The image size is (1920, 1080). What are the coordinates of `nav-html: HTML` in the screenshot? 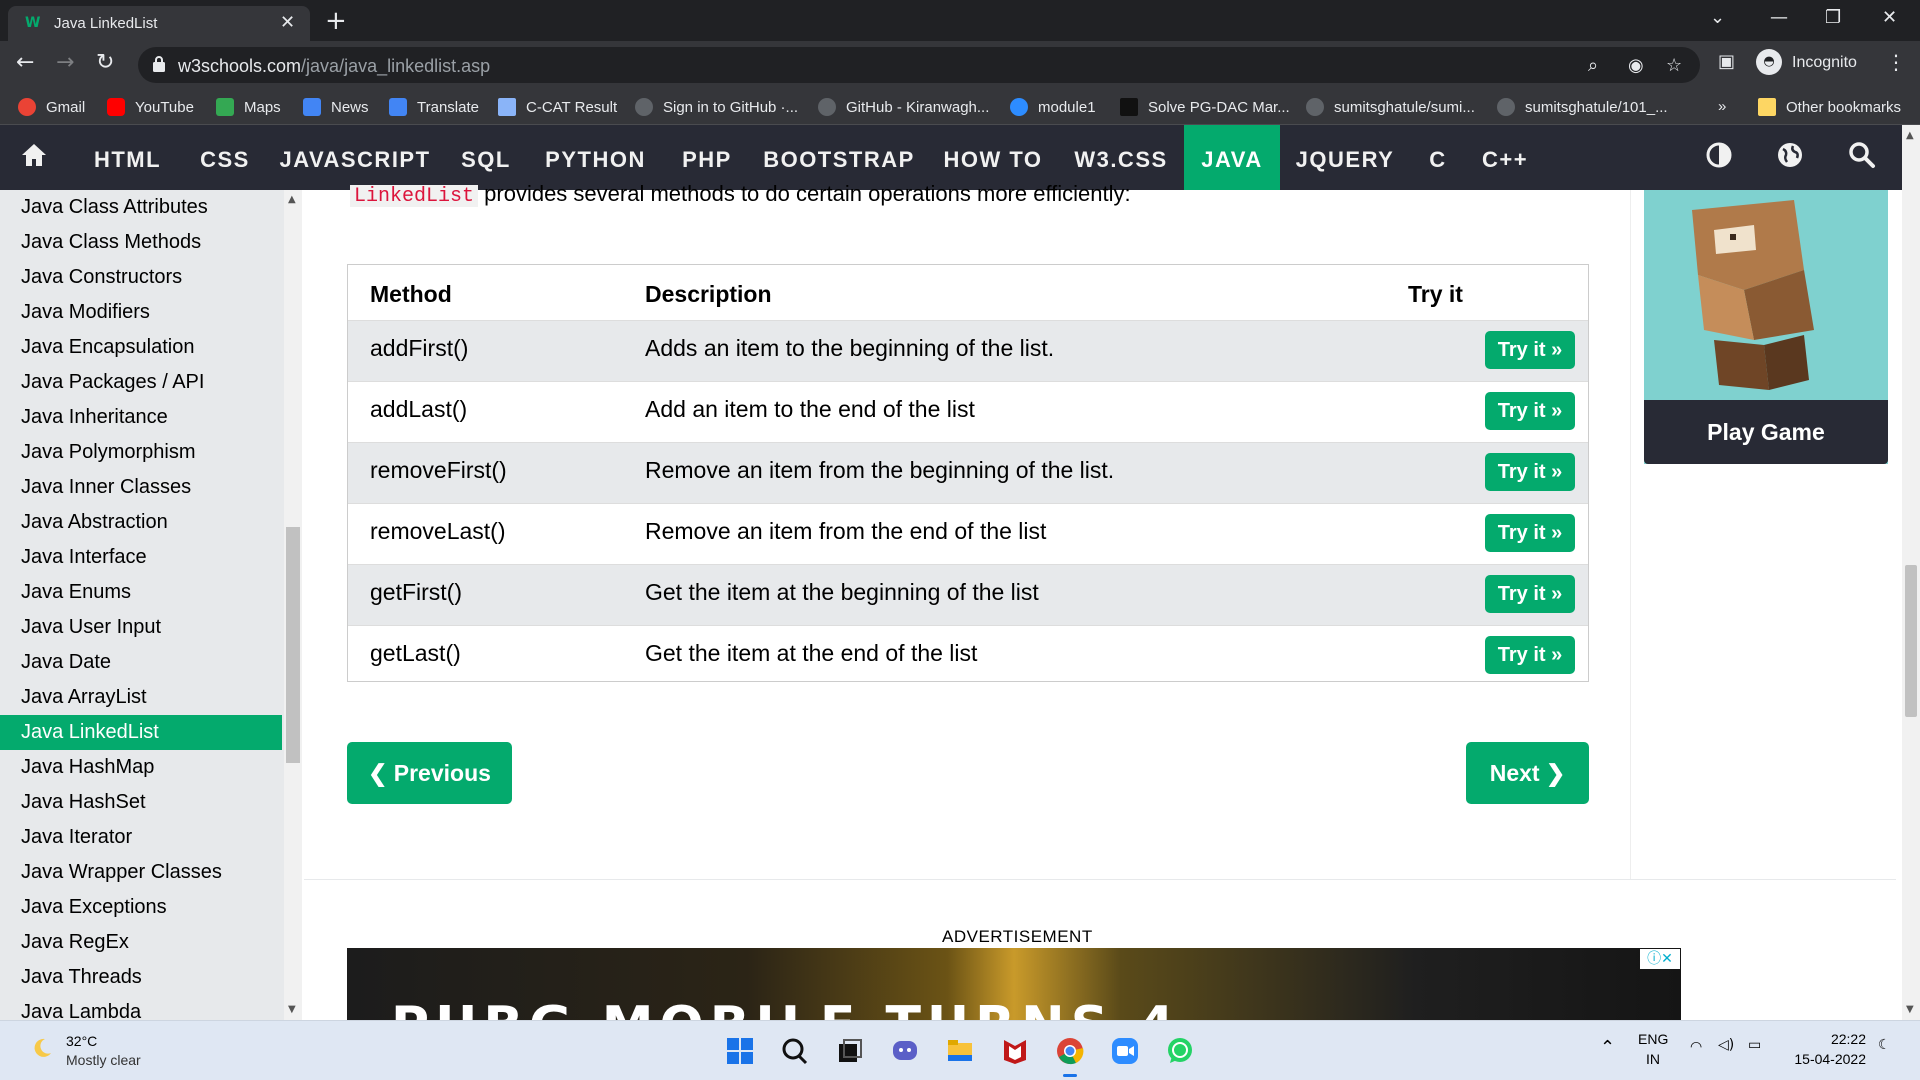 It's located at (127, 157).